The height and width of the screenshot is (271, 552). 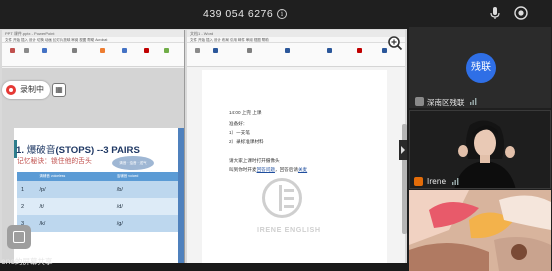 What do you see at coordinates (124, 50) in the screenshot?
I see `arrange-icon` at bounding box center [124, 50].